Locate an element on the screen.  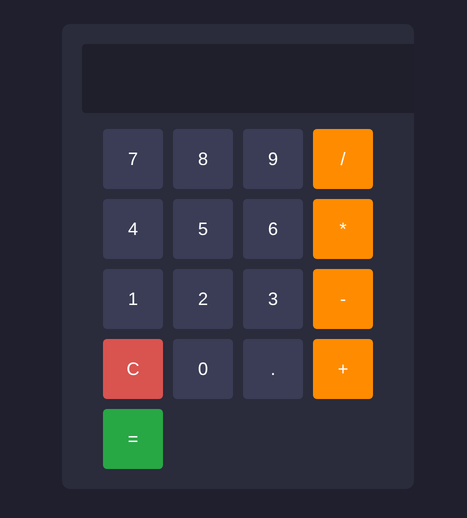
number-key: 0 is located at coordinates (203, 369).